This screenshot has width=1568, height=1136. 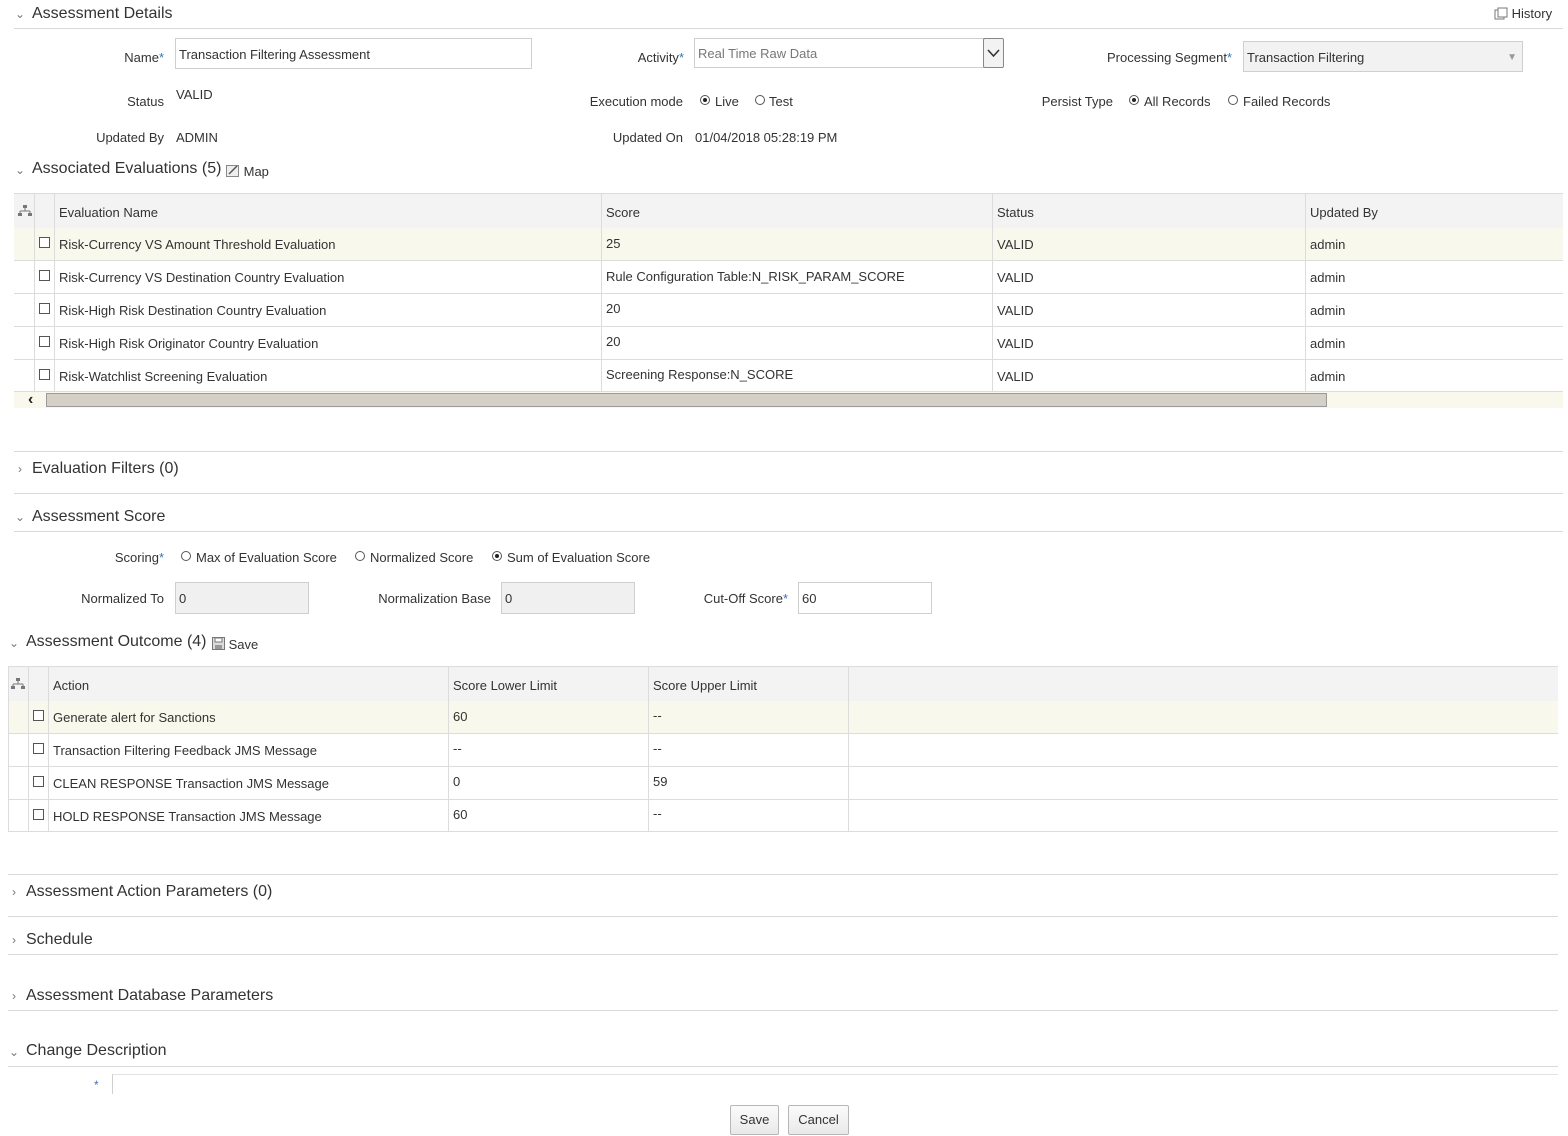 What do you see at coordinates (578, 557) in the screenshot?
I see `scoring-sum-label: Sum of Evaluation Score` at bounding box center [578, 557].